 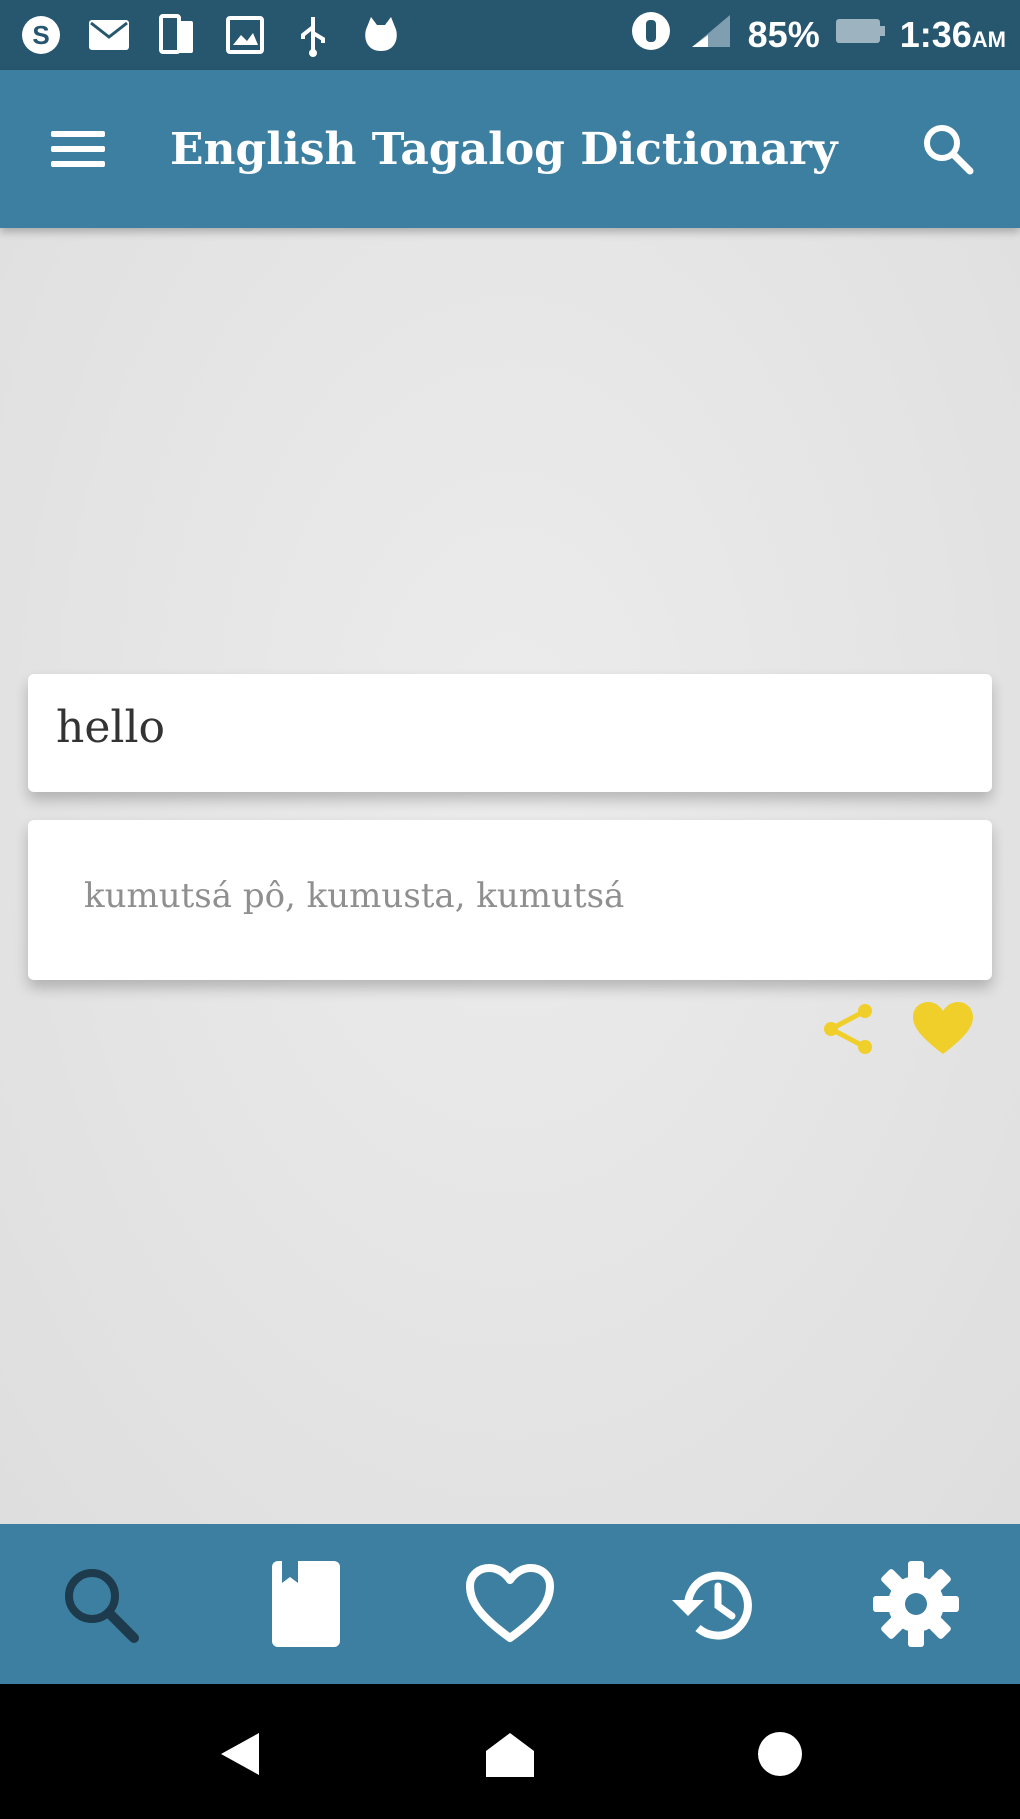 I want to click on menu-button, so click(x=78, y=149).